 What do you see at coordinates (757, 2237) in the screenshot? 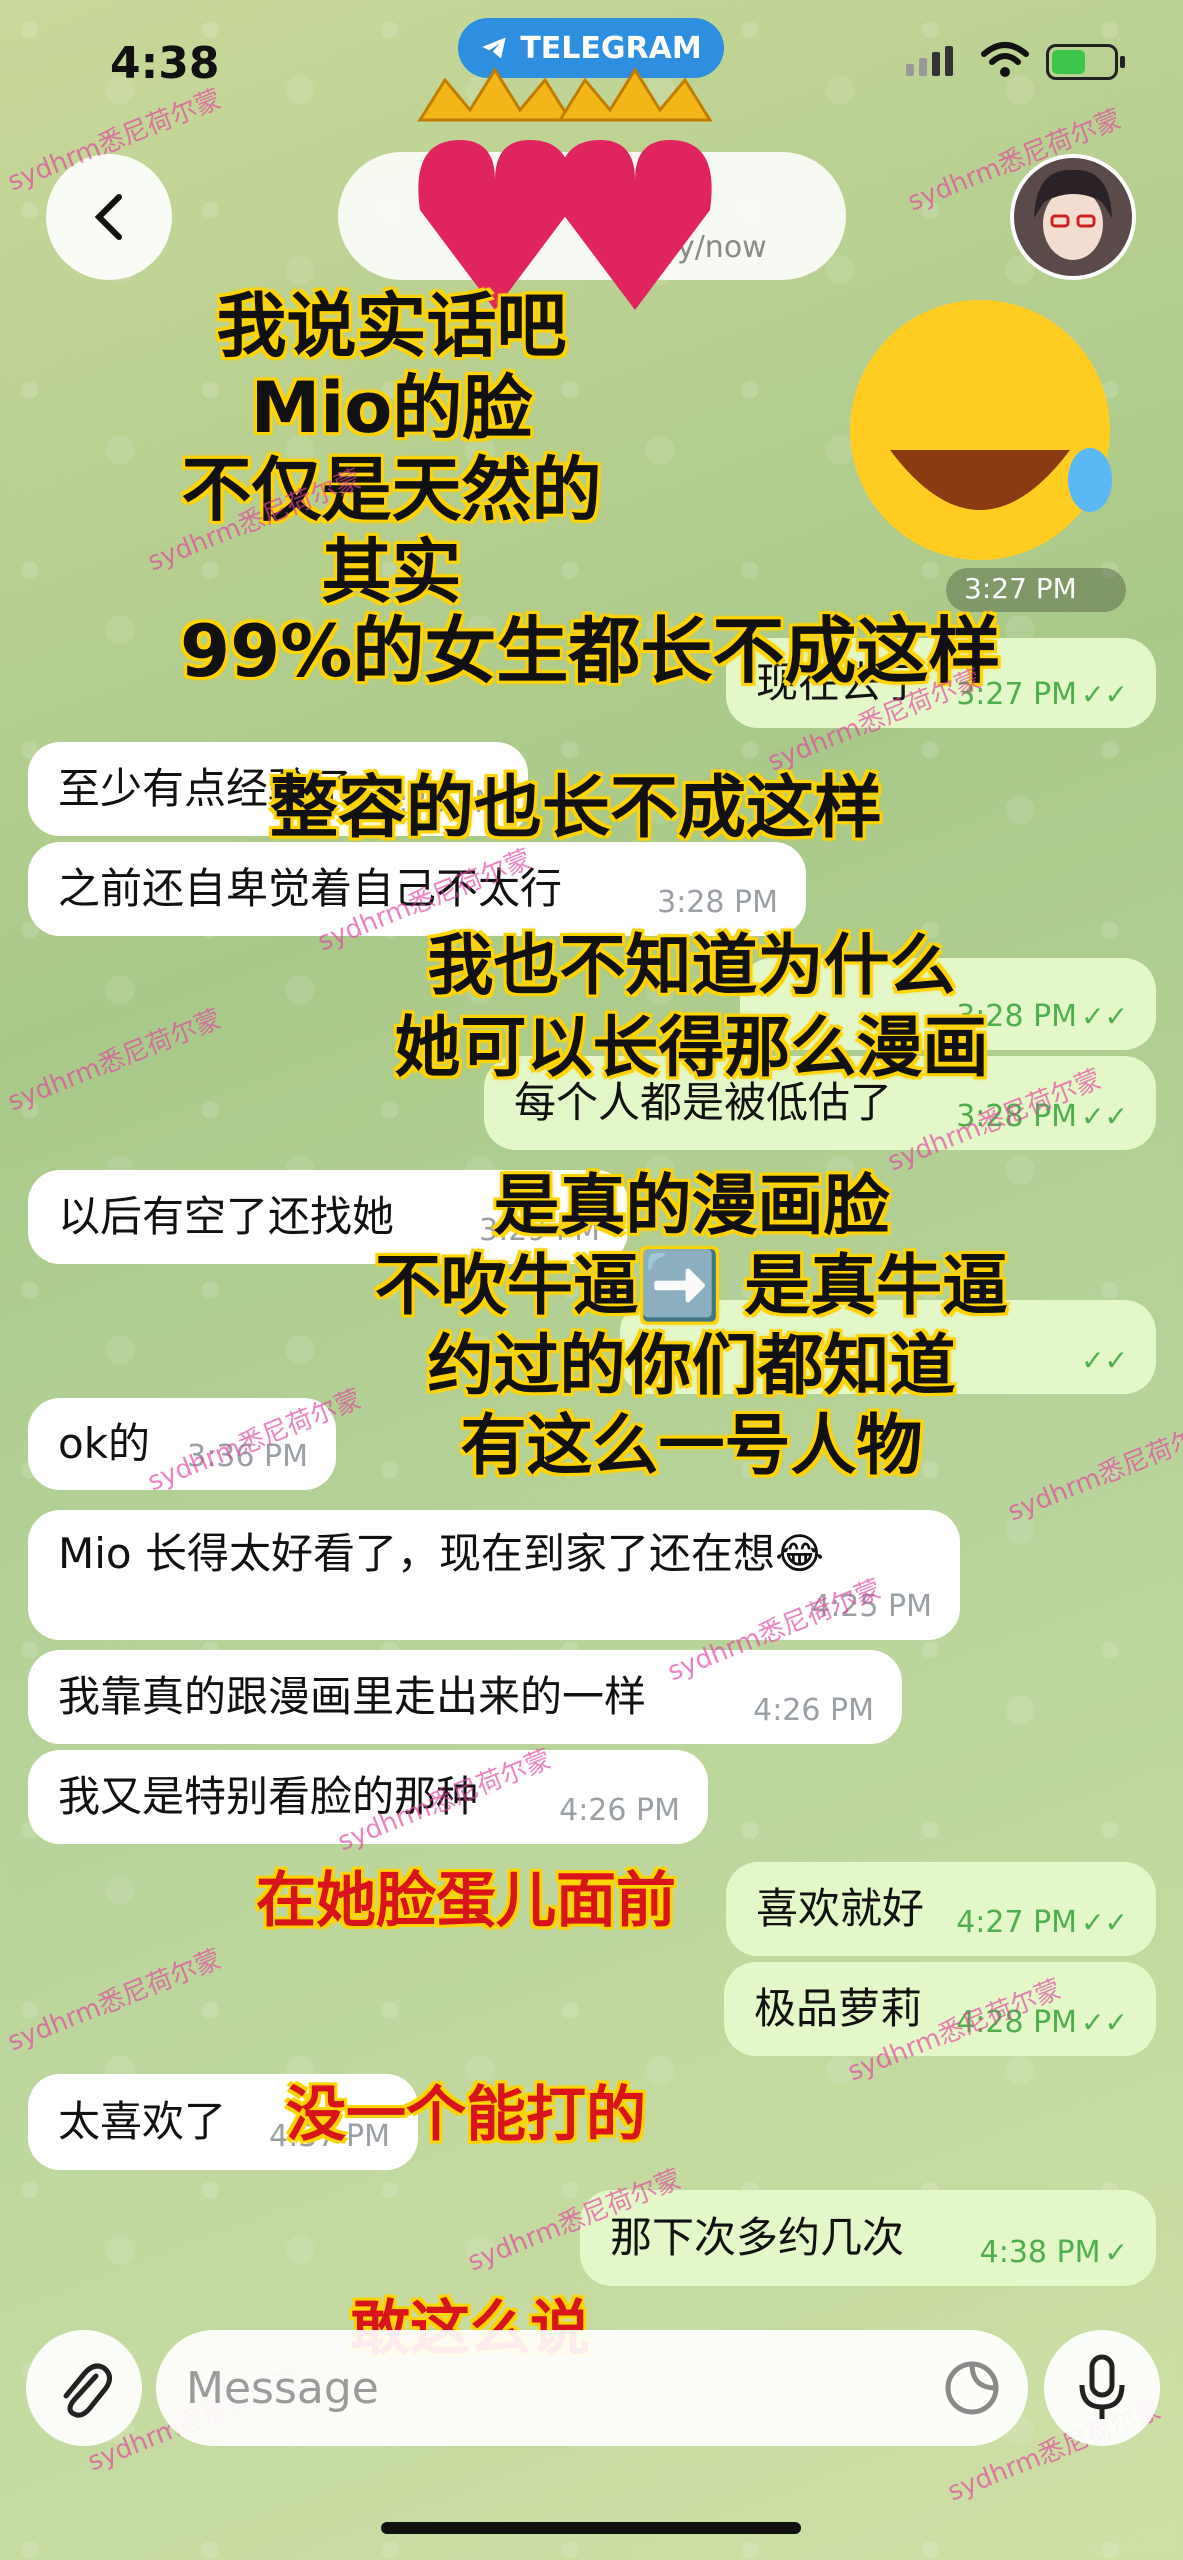
I see `message-text: 那下次多约几次` at bounding box center [757, 2237].